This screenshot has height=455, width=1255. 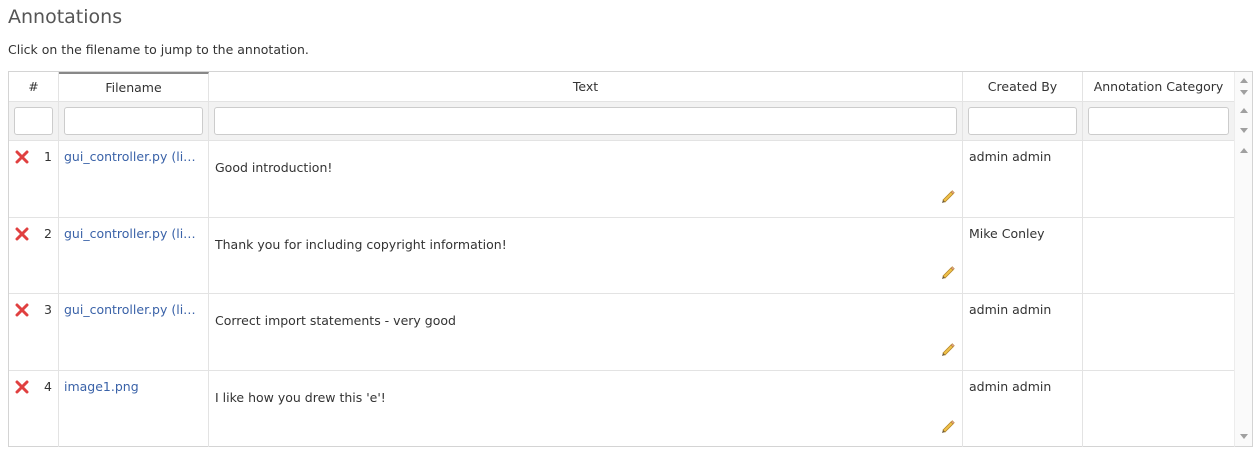 I want to click on column-header-number: #, so click(x=34, y=87).